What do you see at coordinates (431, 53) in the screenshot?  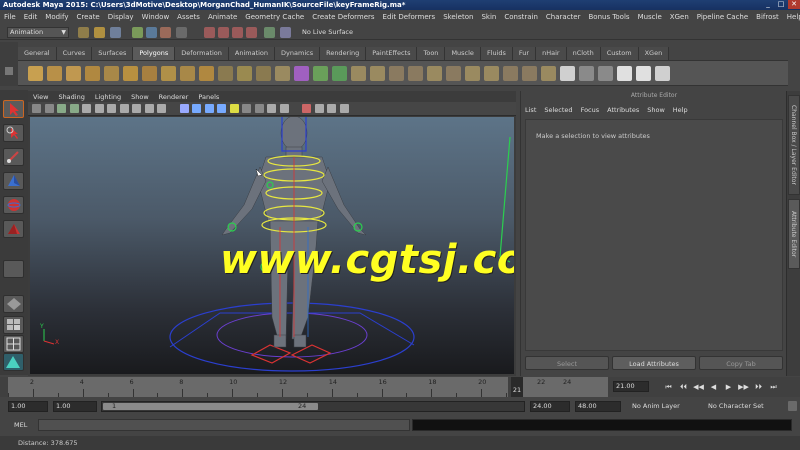 I see `shelf-tab-toon: Toon` at bounding box center [431, 53].